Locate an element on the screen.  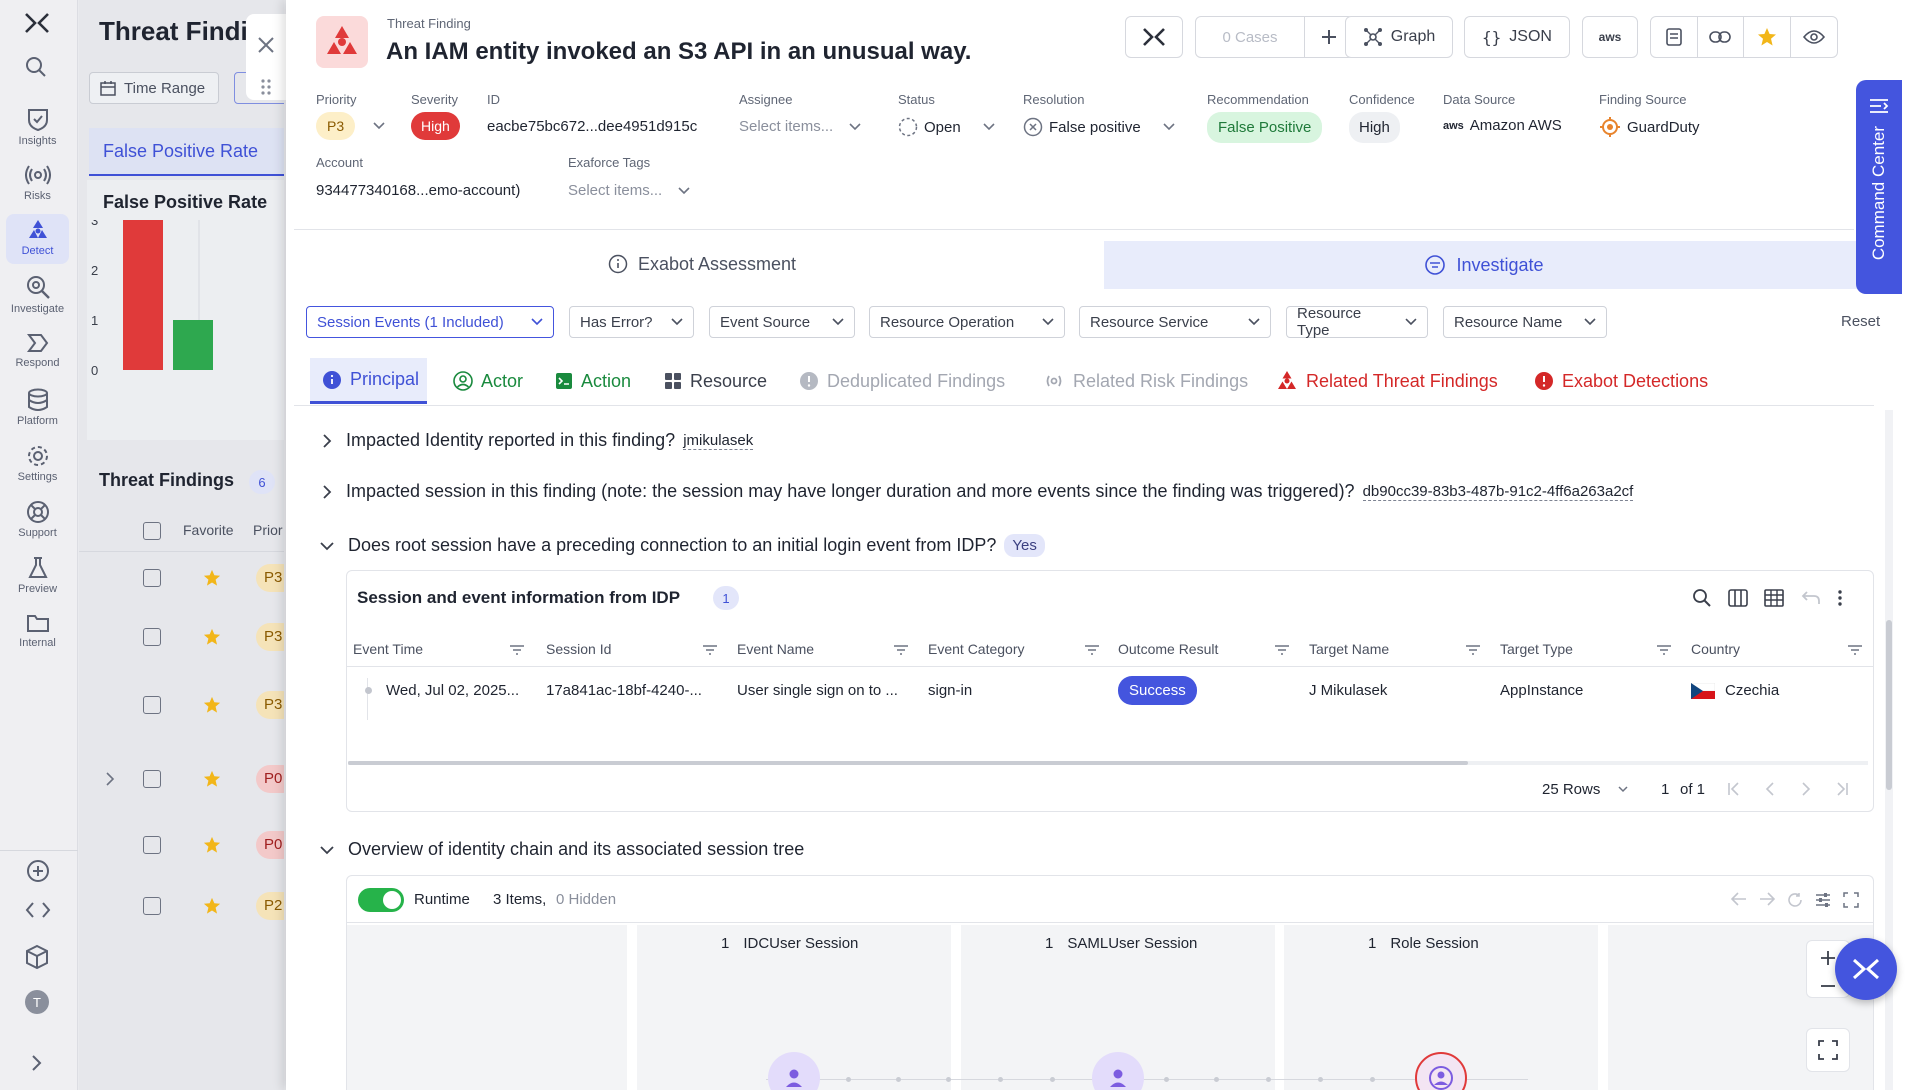
filter-dropdown: Resource Name is located at coordinates (1525, 322).